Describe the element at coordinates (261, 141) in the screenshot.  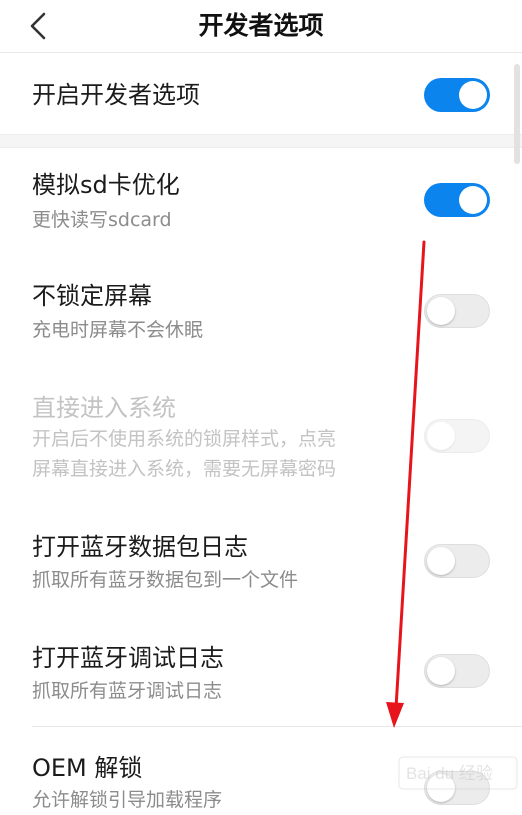
I see `section-separator` at that location.